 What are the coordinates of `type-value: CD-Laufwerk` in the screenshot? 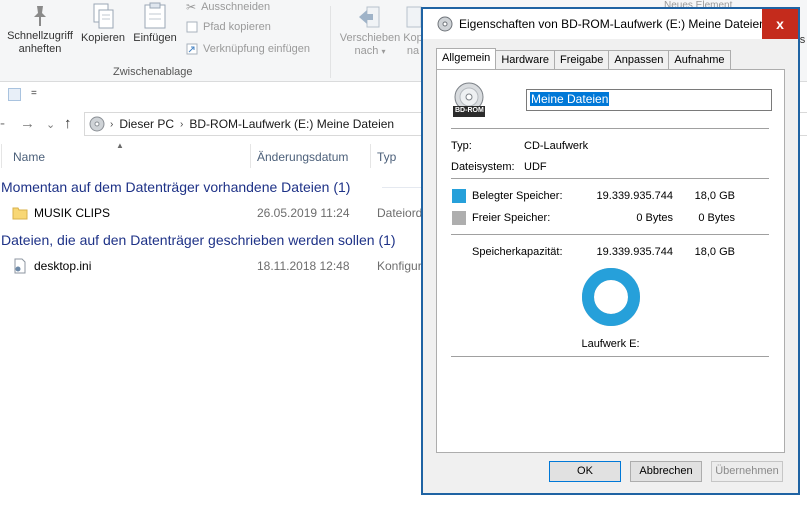 It's located at (556, 146).